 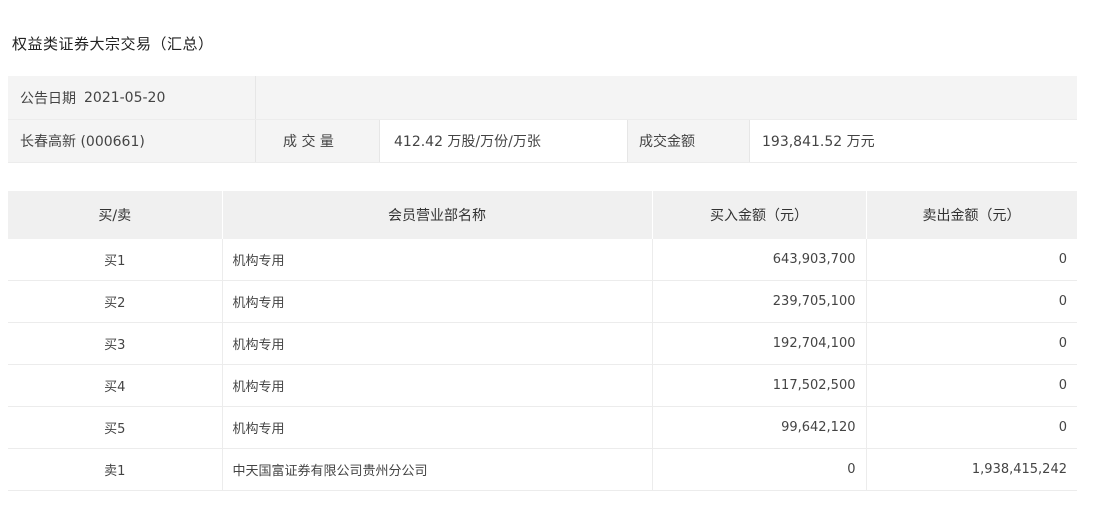 I want to click on row-side: 买5, so click(x=115, y=427).